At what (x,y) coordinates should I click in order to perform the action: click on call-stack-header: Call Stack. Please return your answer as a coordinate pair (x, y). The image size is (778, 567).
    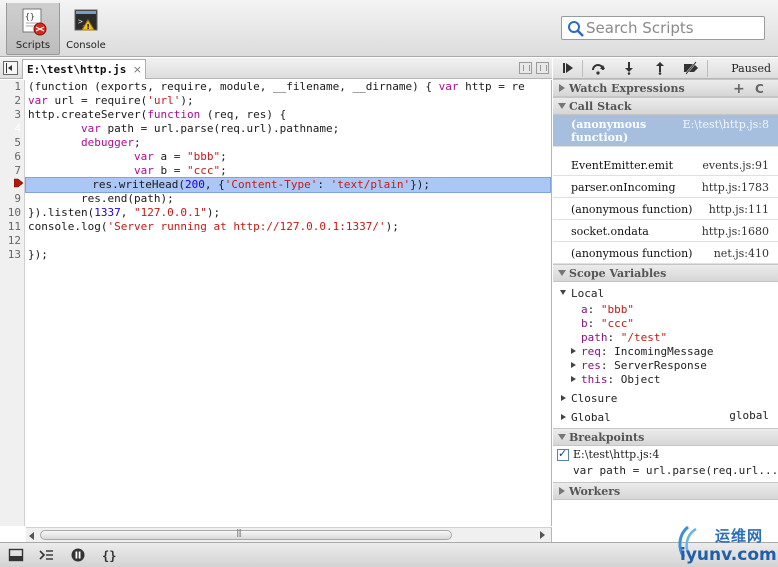
    Looking at the image, I should click on (665, 106).